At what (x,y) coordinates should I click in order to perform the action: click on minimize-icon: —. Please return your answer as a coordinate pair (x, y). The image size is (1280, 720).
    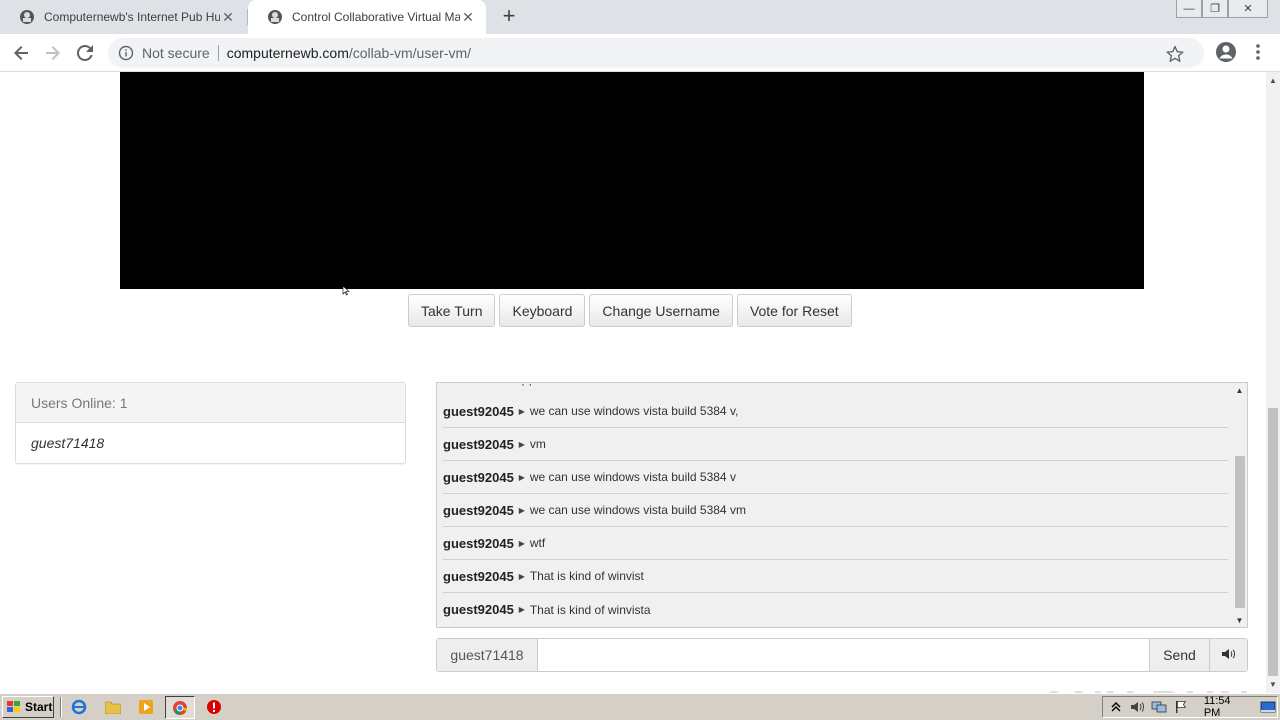
    Looking at the image, I should click on (1189, 9).